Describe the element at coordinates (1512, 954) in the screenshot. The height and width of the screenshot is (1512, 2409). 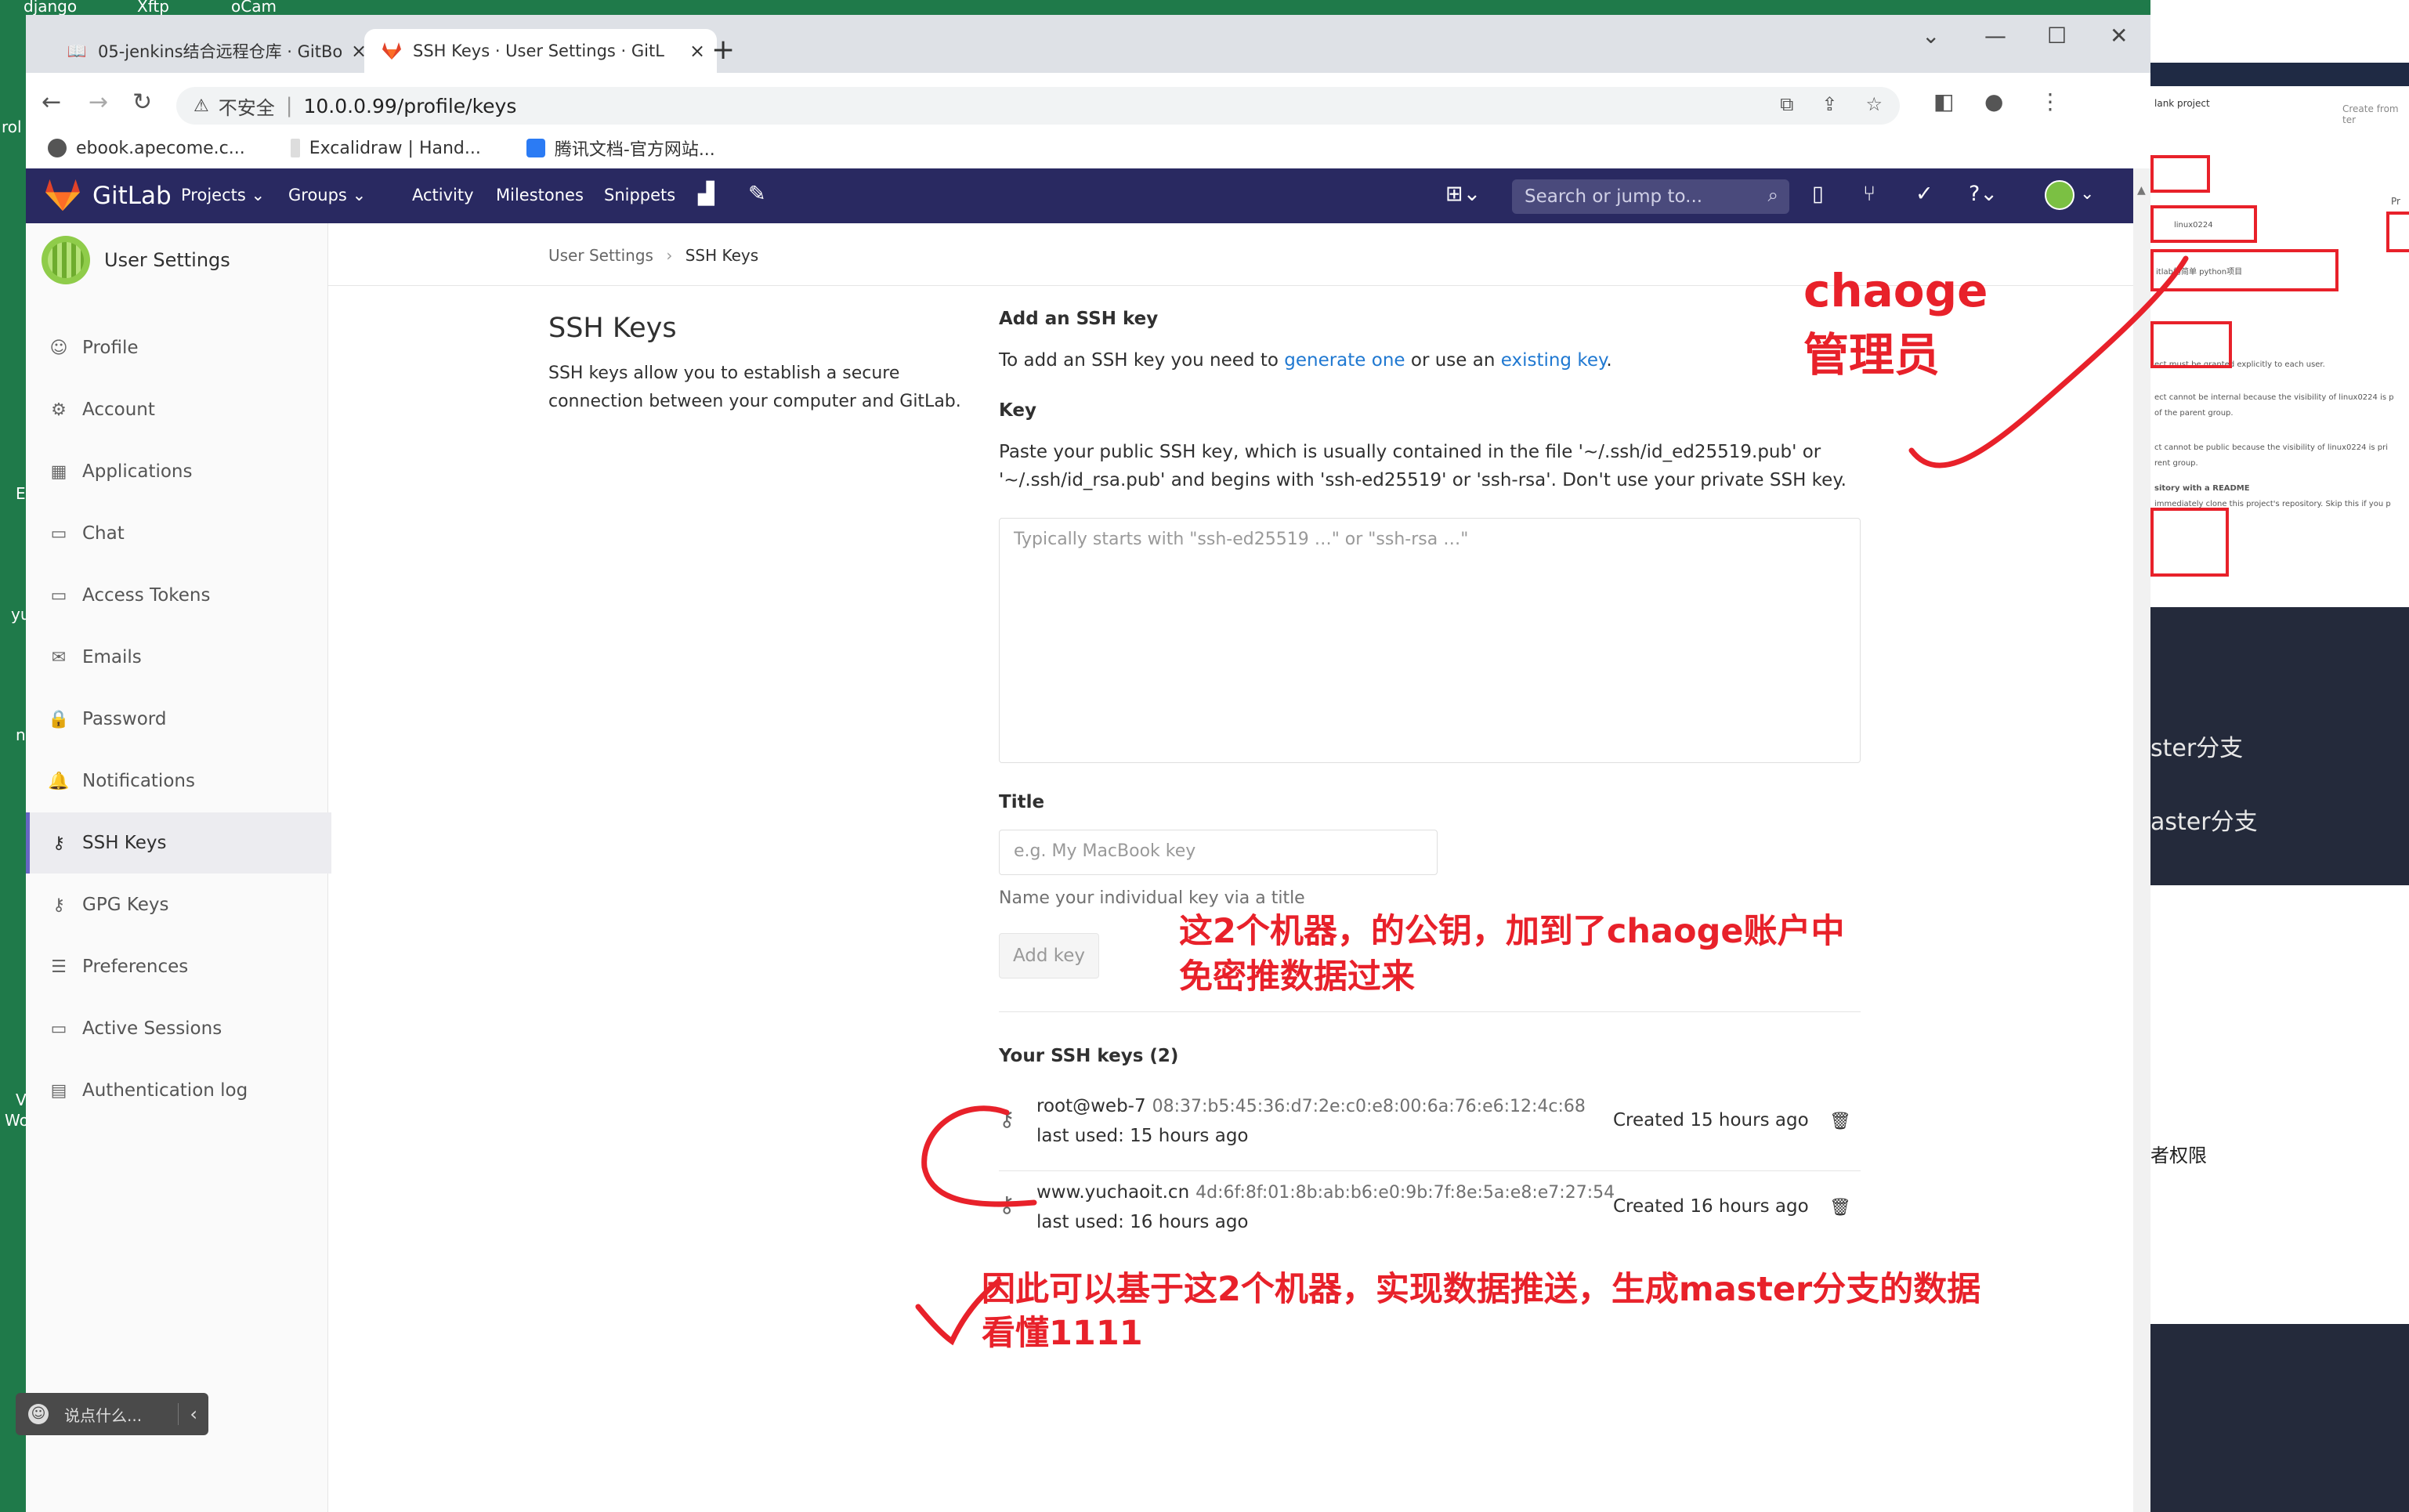
I see `annotation-keys-note: 这2个机器，的公钥，加到了chaoge账户中 免密推数据过来` at that location.